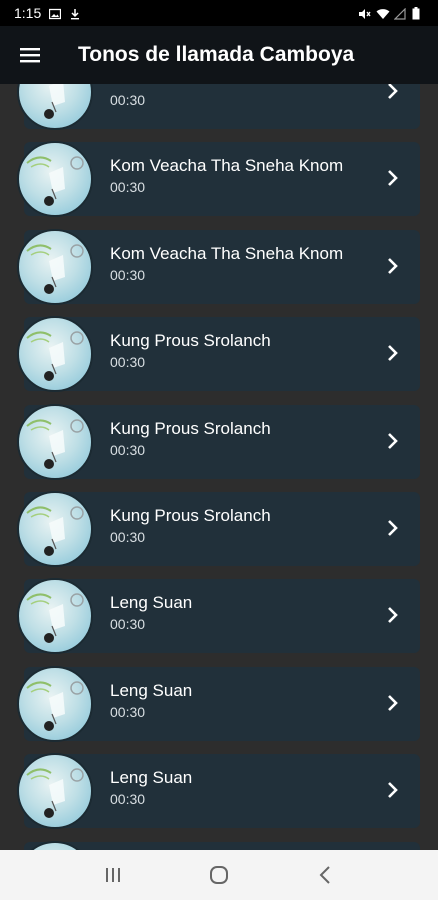 The height and width of the screenshot is (900, 438). What do you see at coordinates (219, 842) in the screenshot?
I see `list-item` at bounding box center [219, 842].